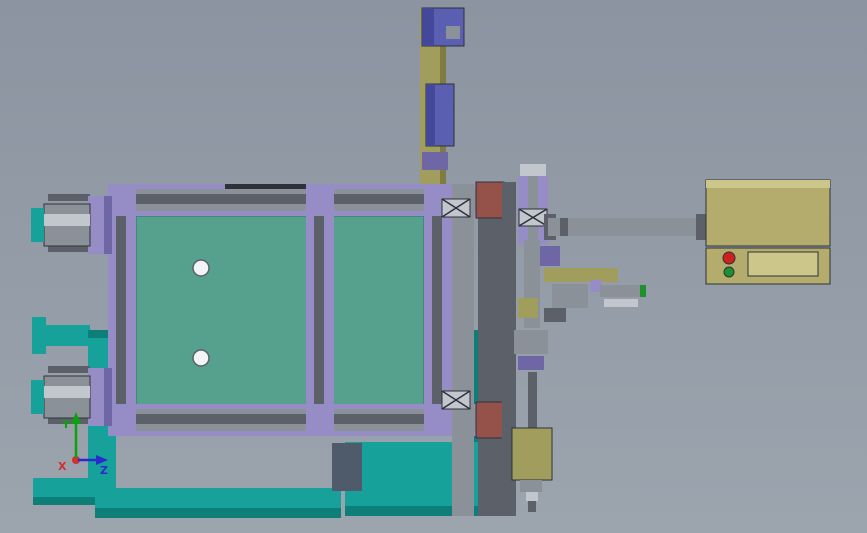  Describe the element at coordinates (768, 213) in the screenshot. I see `control-box` at that location.